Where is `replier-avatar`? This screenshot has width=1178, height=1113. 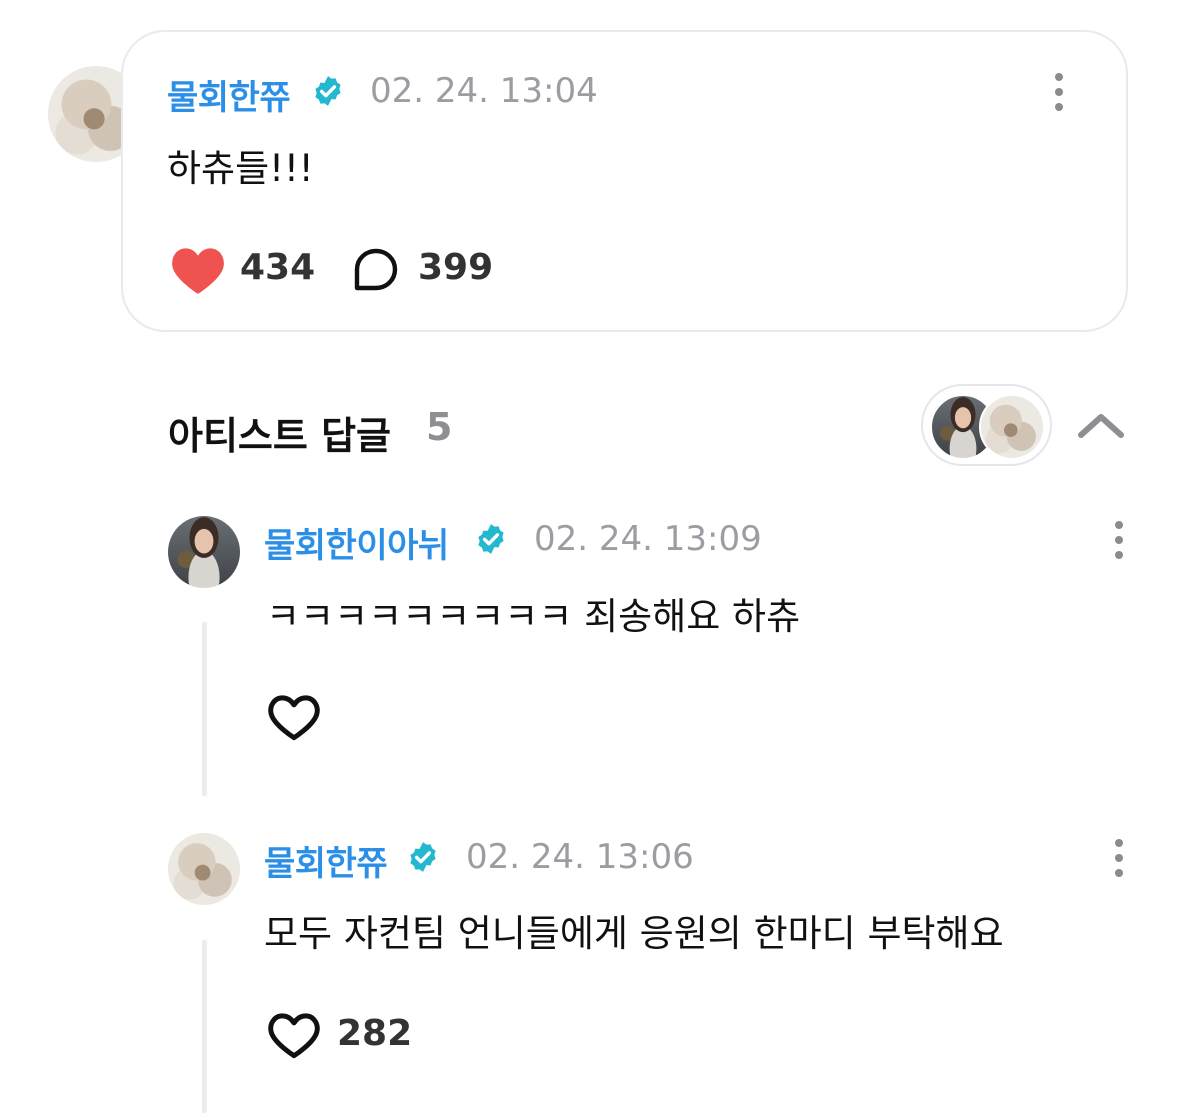
replier-avatar is located at coordinates (1012, 427).